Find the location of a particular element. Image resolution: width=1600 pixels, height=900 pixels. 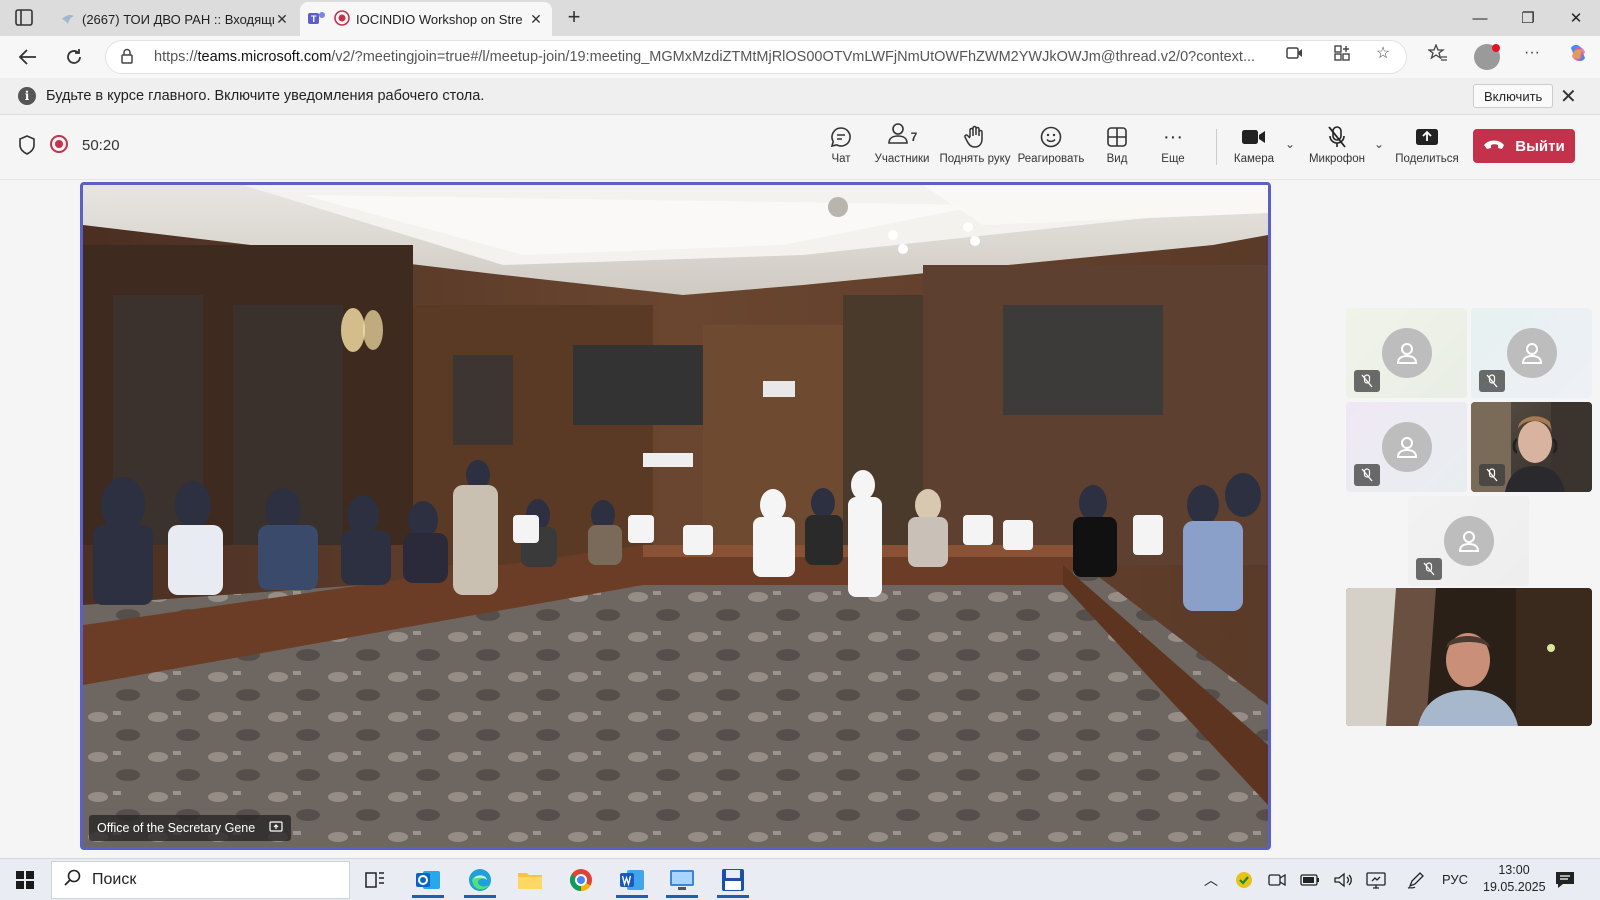

leave-button: Выйти is located at coordinates (1524, 146).